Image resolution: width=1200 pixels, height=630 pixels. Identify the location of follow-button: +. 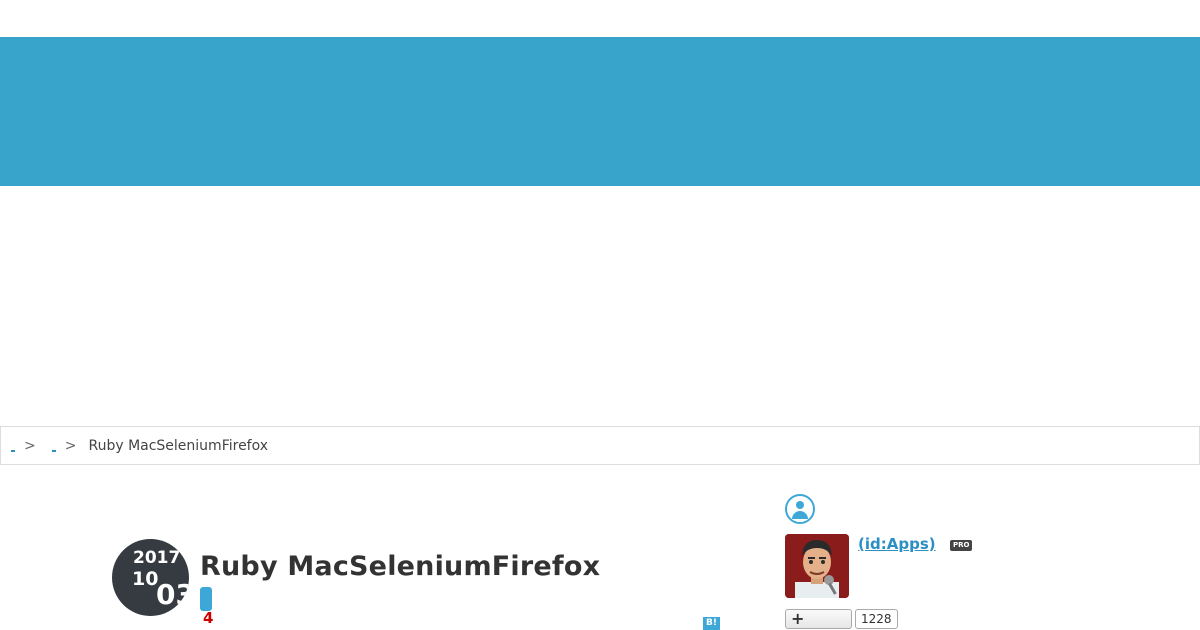
(818, 619).